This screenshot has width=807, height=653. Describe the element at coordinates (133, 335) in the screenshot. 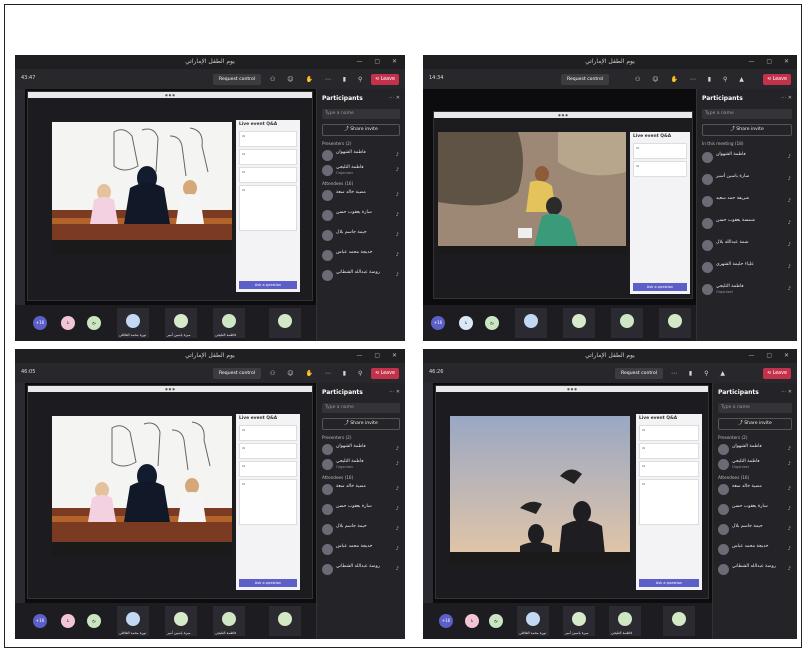

I see `tile-label: نورة محمد الغافلي` at that location.